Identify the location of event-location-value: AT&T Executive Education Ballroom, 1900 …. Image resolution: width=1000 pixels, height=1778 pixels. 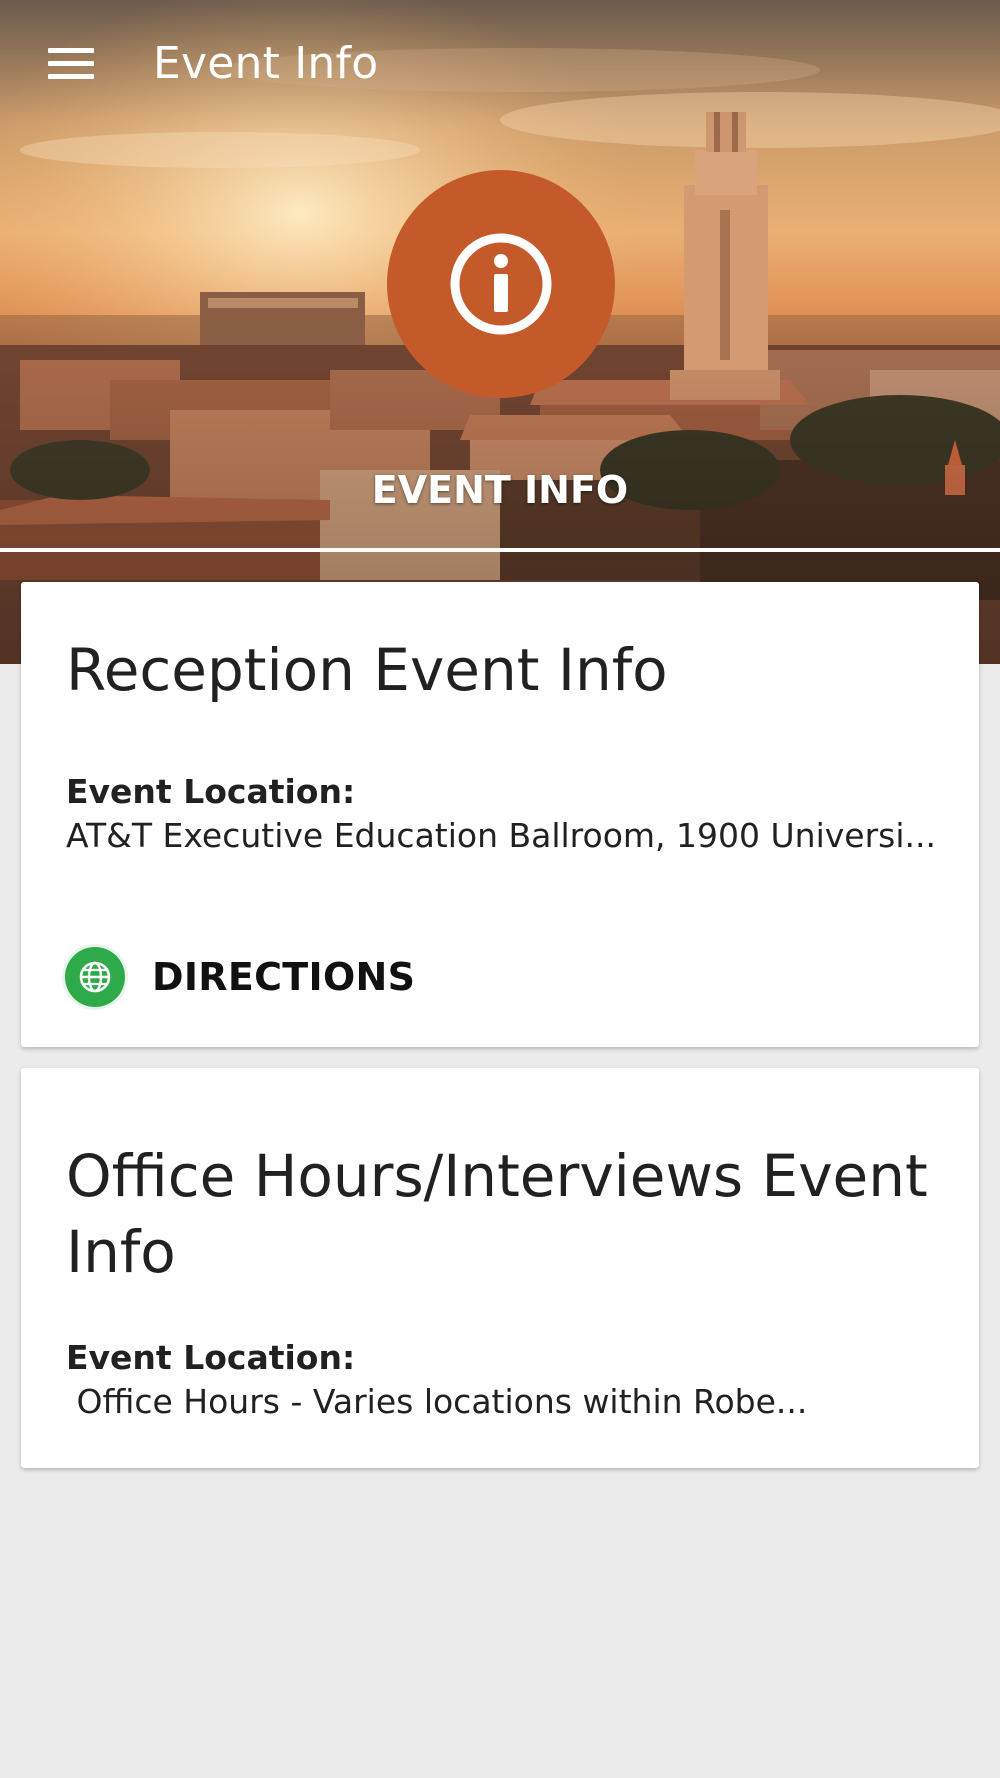
(501, 835).